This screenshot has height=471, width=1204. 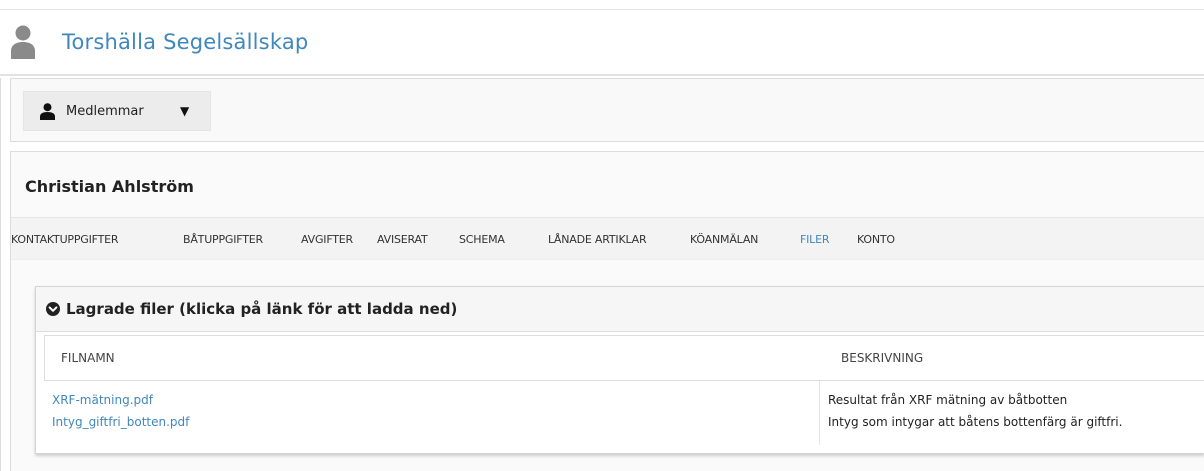 I want to click on member-name: Christian Ahlström, so click(x=109, y=186).